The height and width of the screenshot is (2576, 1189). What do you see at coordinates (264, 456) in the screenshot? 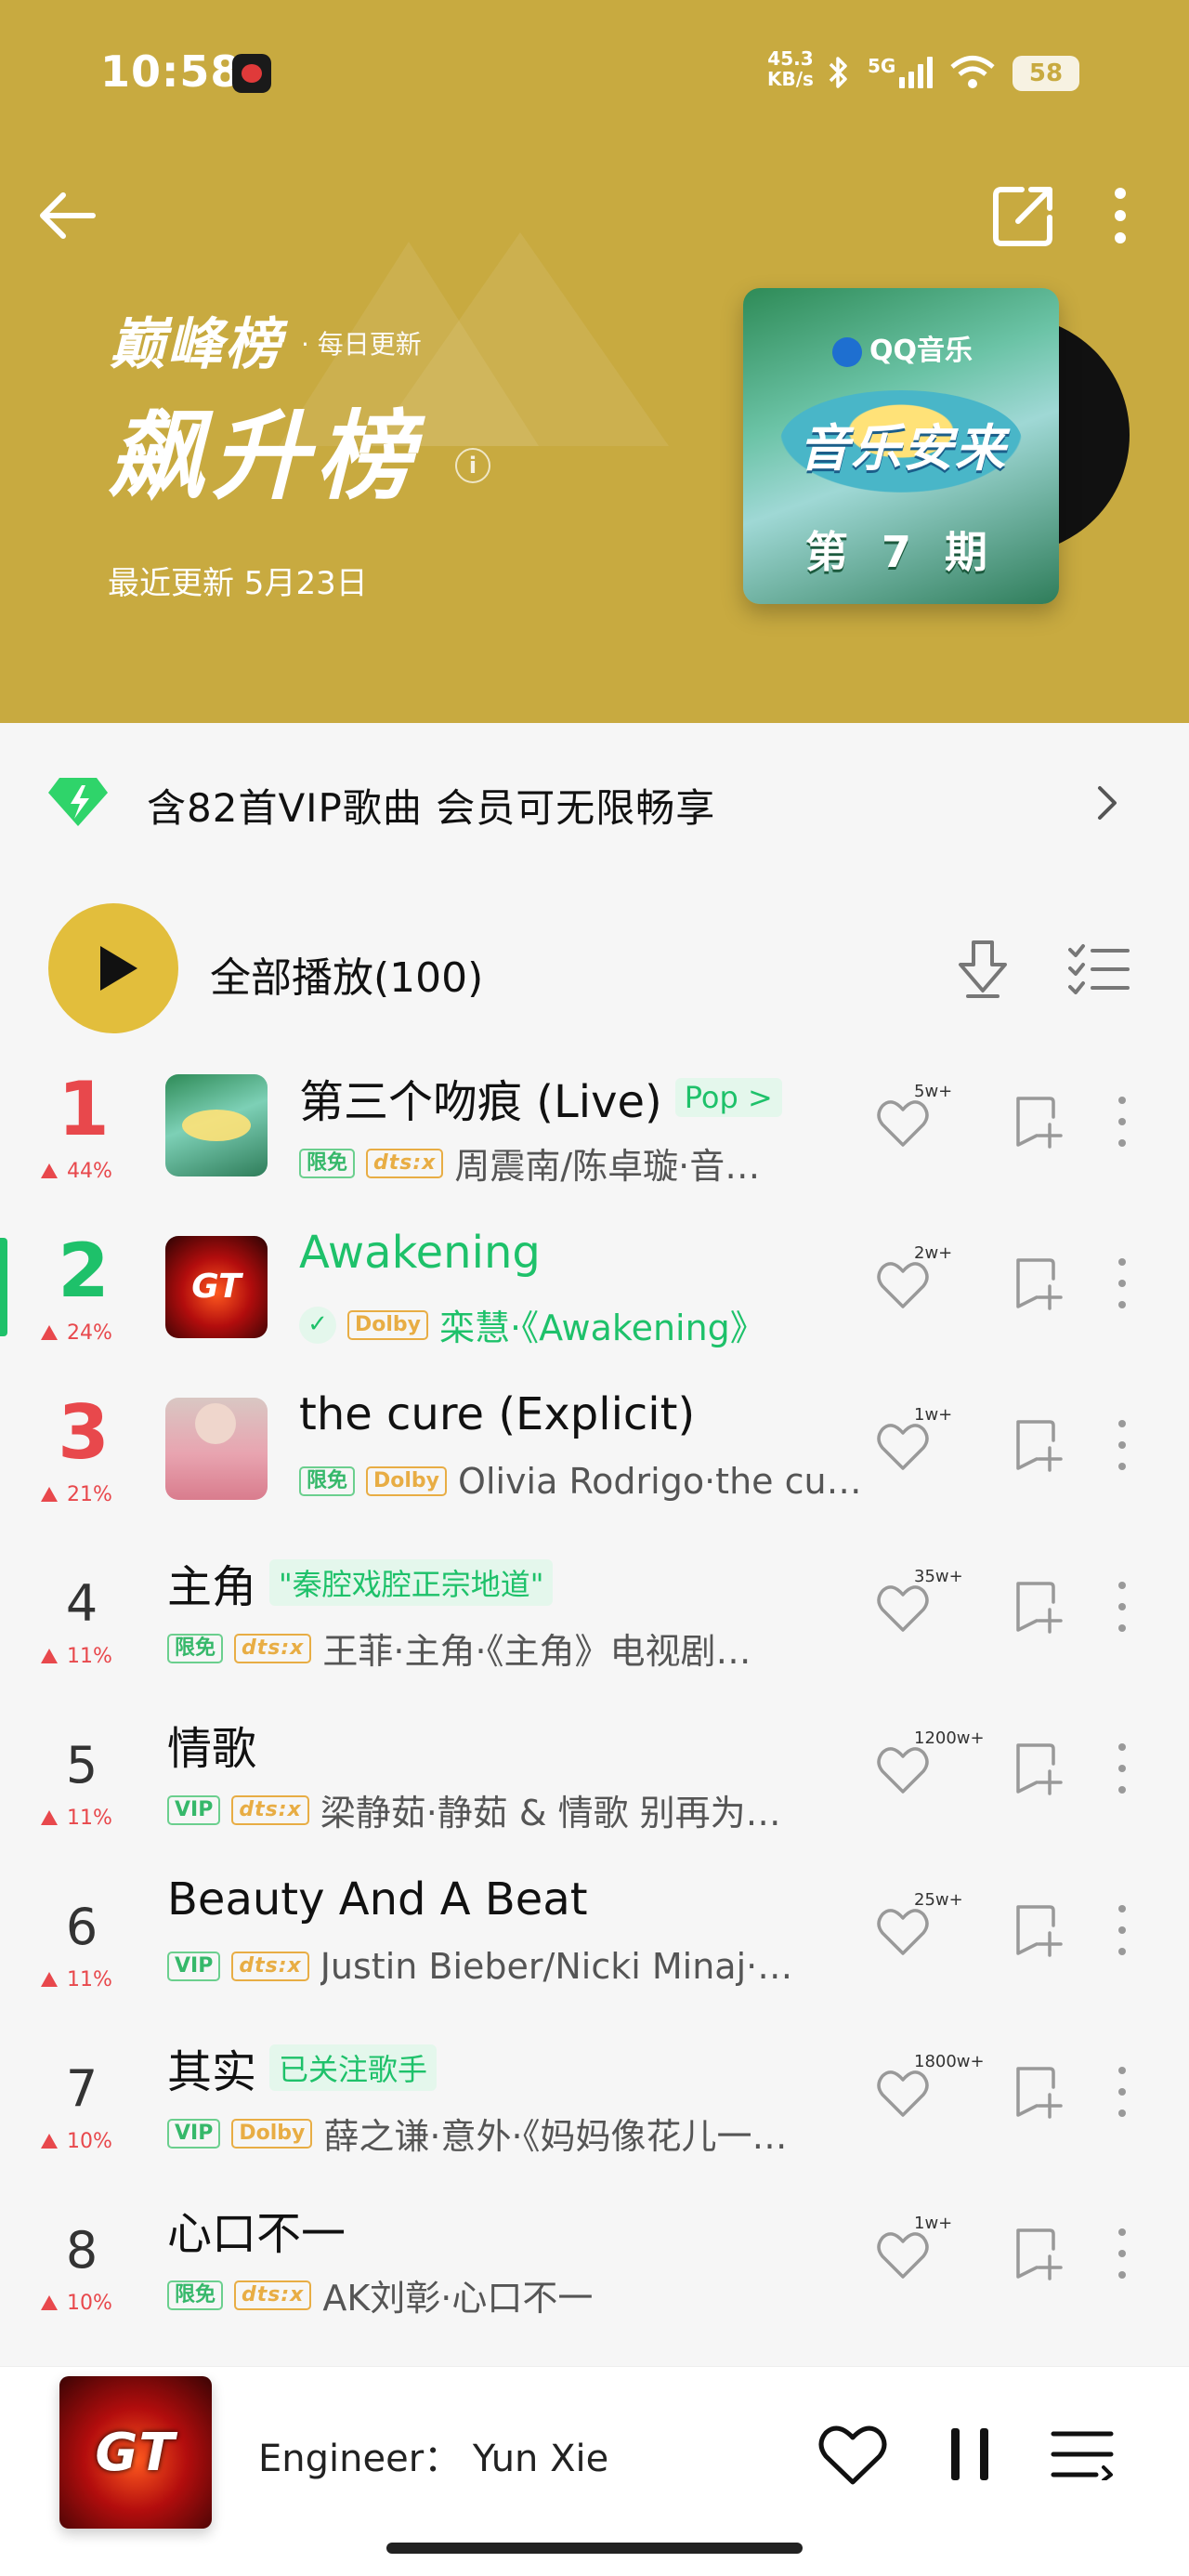
I see `page-title: 飙升榜` at bounding box center [264, 456].